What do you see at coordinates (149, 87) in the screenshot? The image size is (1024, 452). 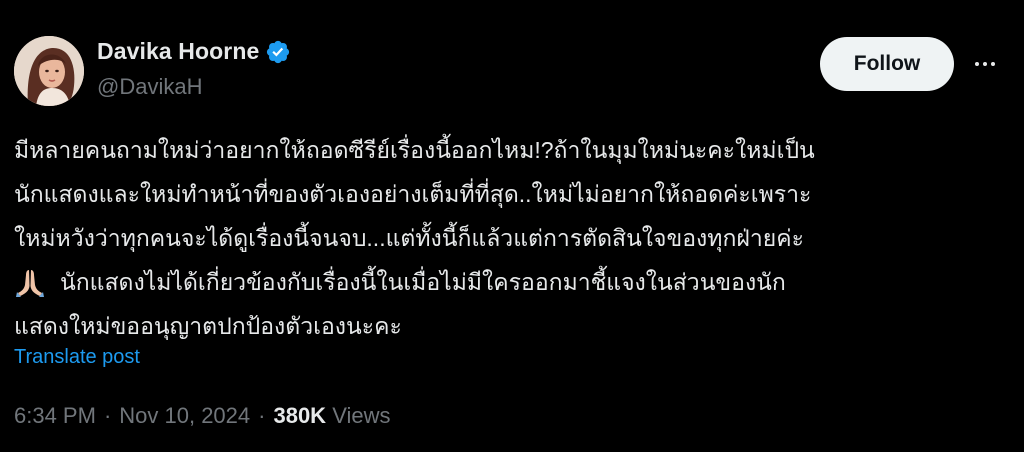 I see `author-handle: @DavikaH` at bounding box center [149, 87].